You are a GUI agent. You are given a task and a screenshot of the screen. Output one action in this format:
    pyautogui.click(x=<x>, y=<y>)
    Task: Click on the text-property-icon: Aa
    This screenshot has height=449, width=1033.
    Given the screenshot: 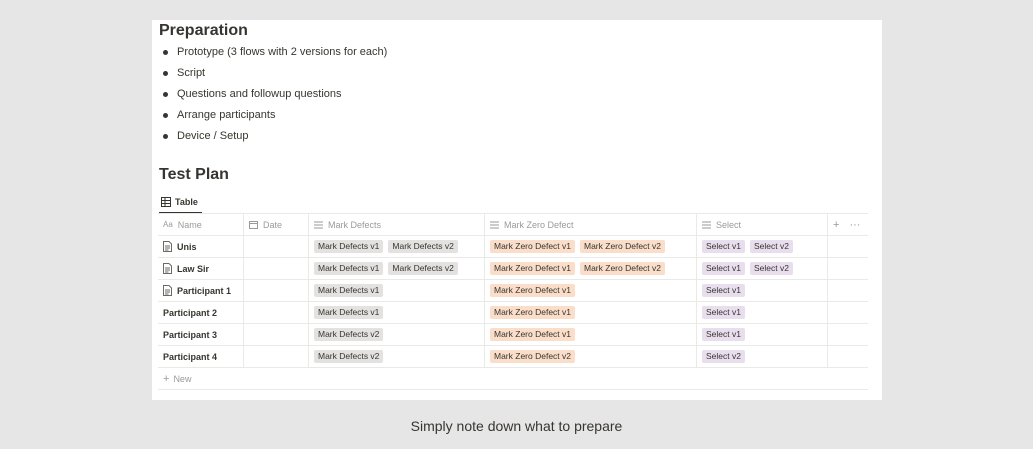 What is the action you would take?
    pyautogui.click(x=168, y=224)
    